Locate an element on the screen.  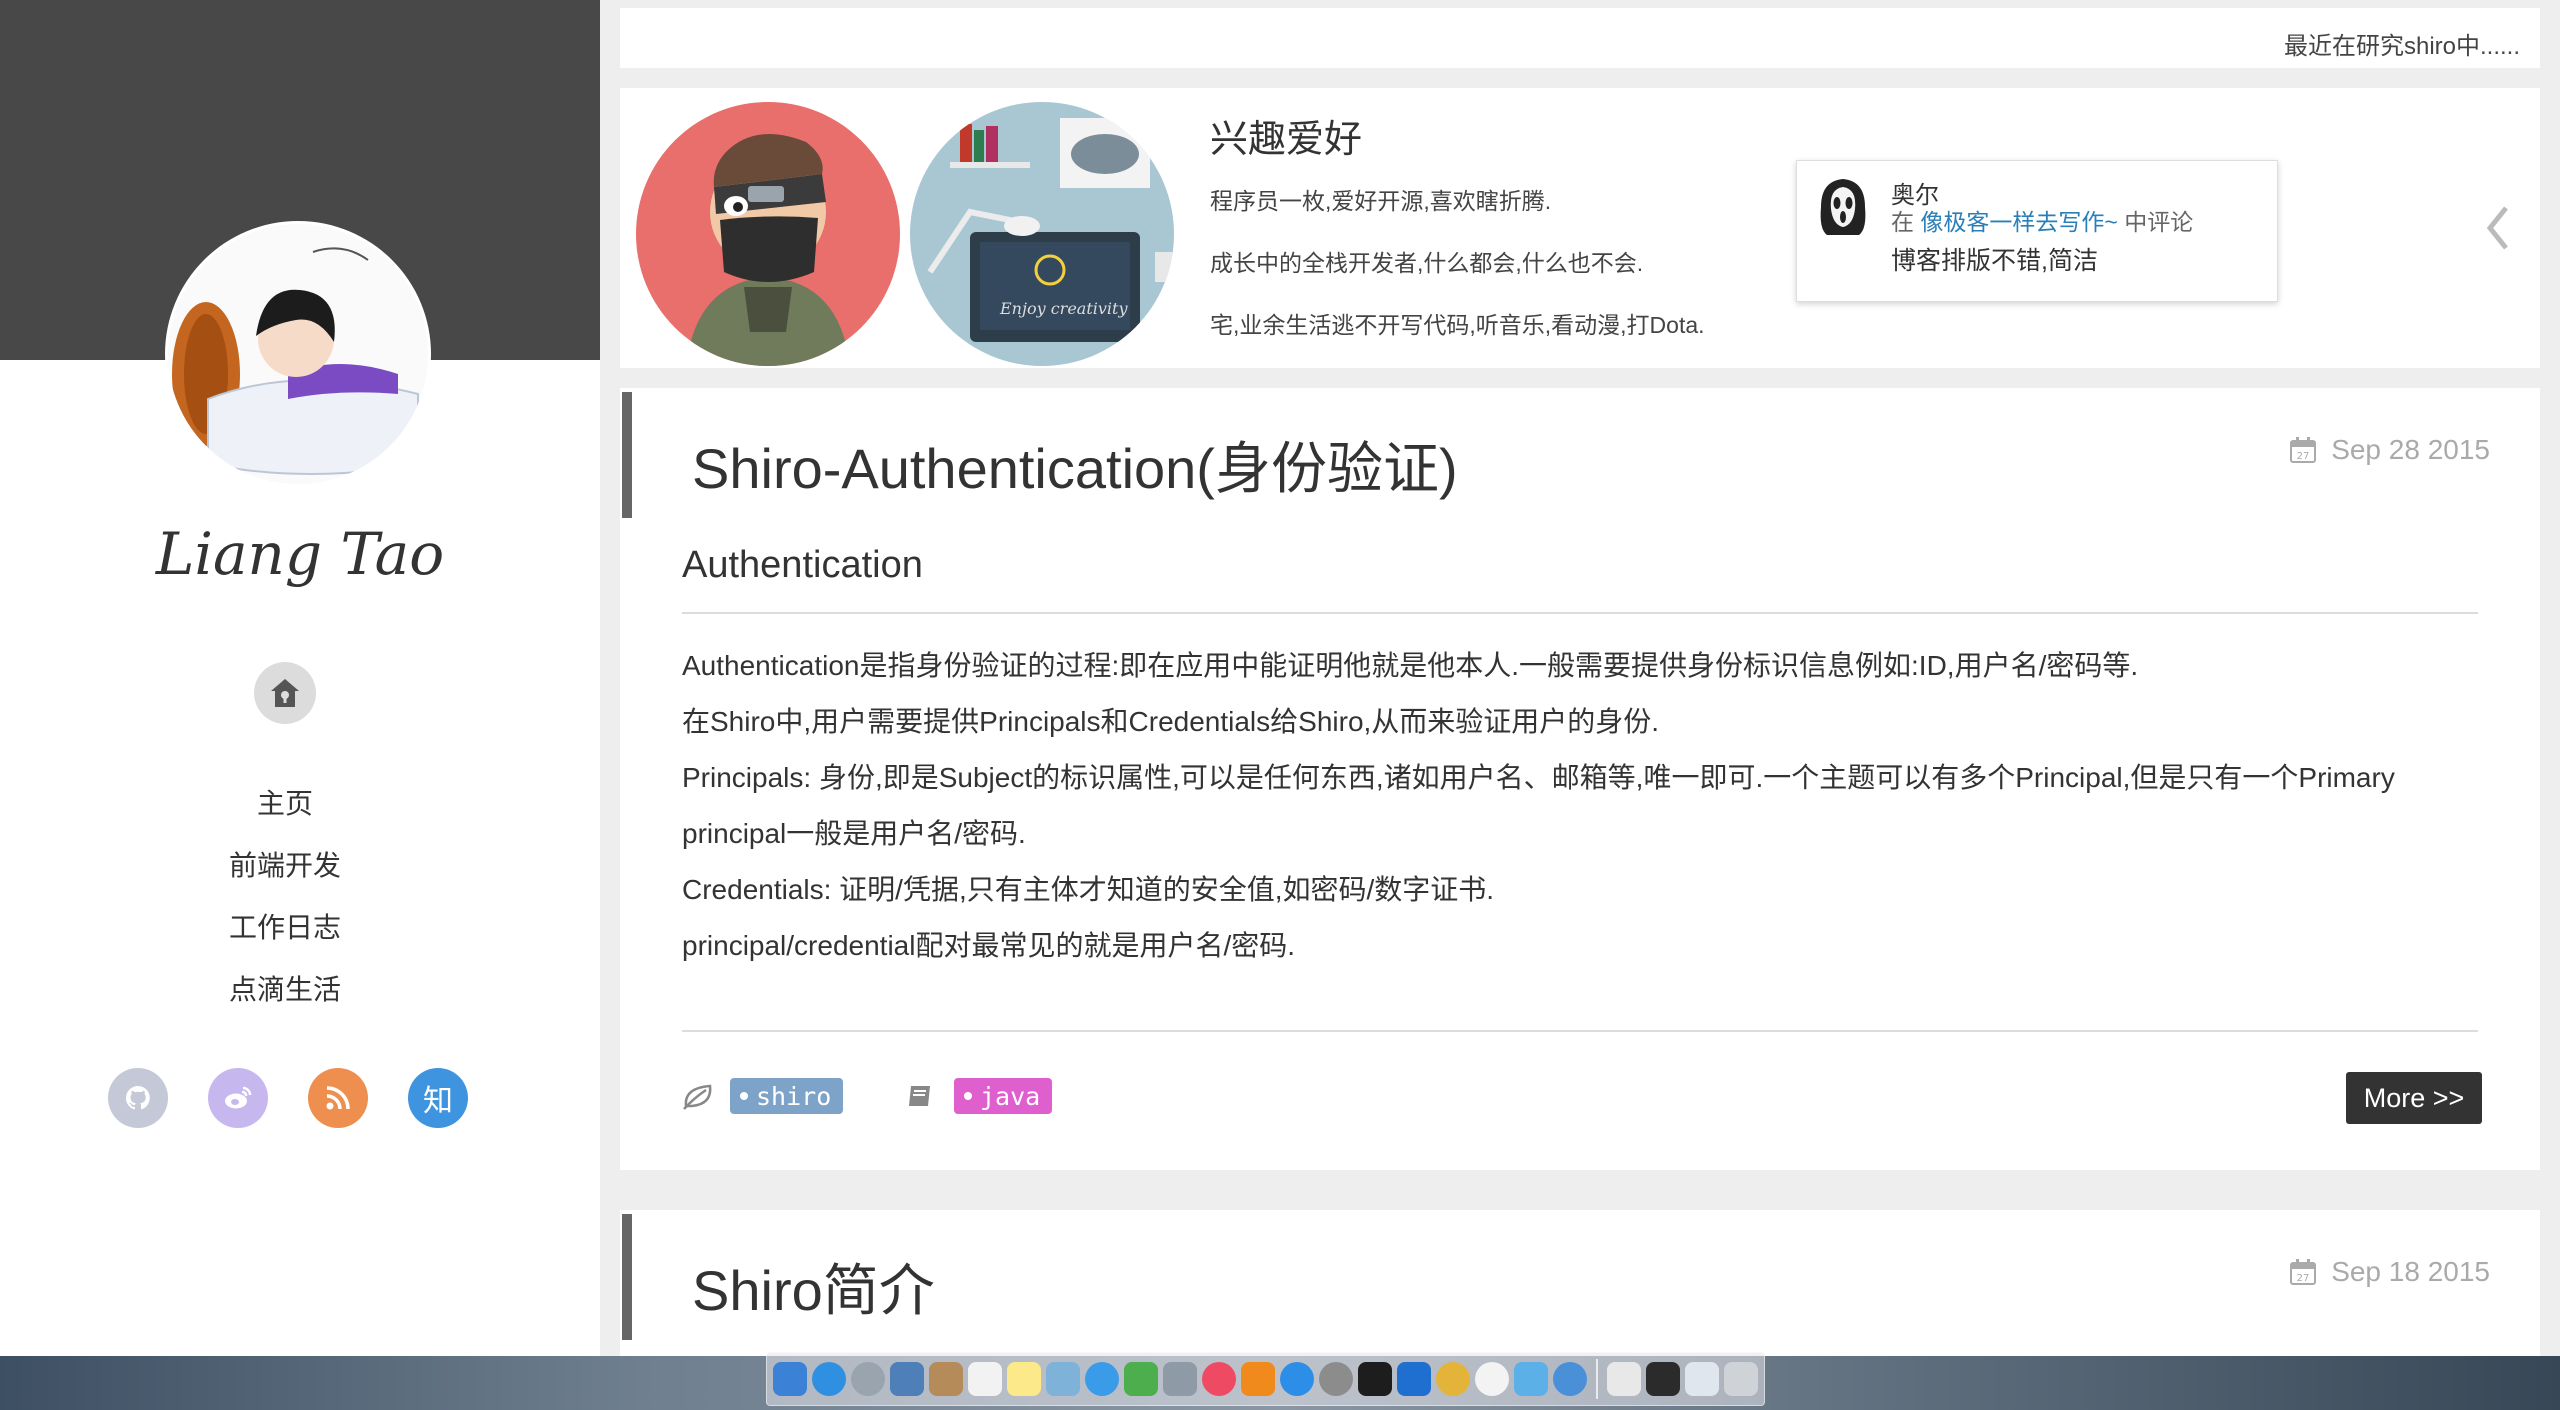
bird-app-icon is located at coordinates (1531, 1379).